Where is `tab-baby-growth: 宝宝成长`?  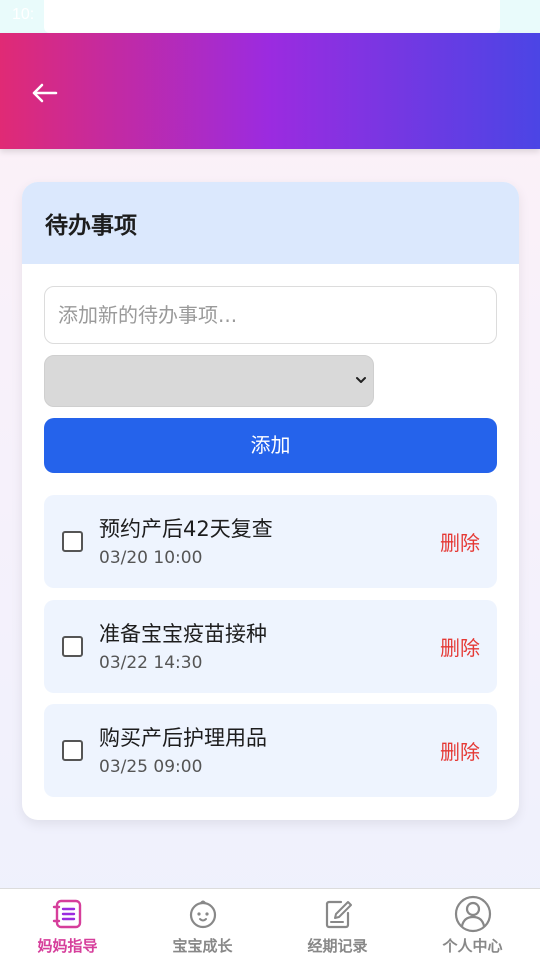
tab-baby-growth: 宝宝成长 is located at coordinates (202, 924).